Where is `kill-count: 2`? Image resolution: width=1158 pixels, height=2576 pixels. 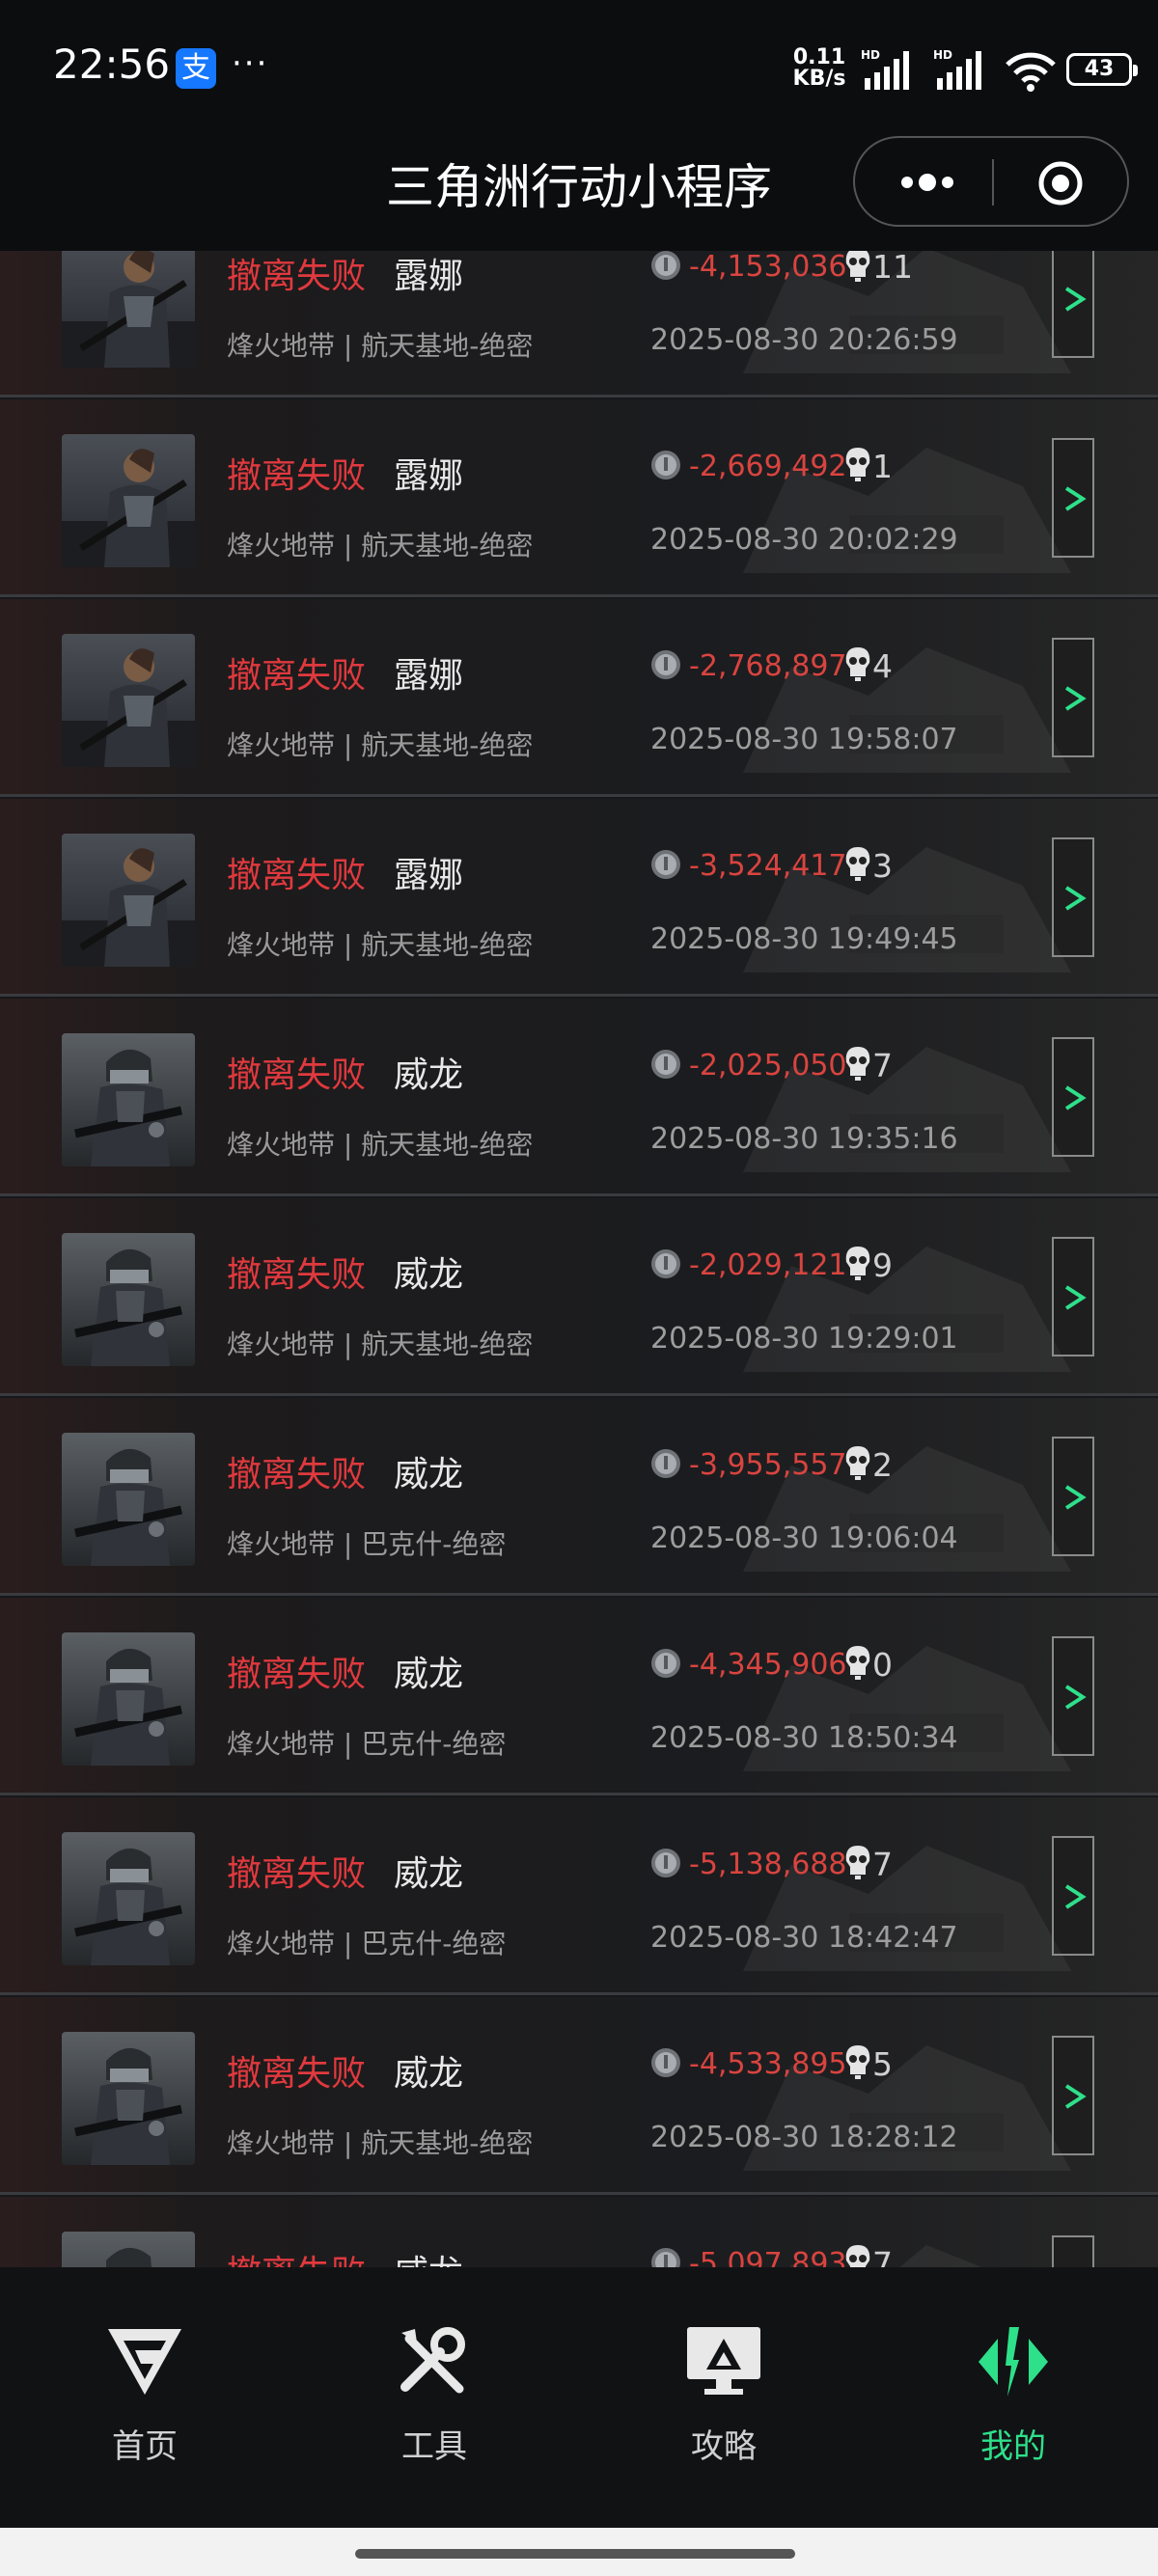 kill-count: 2 is located at coordinates (882, 1465).